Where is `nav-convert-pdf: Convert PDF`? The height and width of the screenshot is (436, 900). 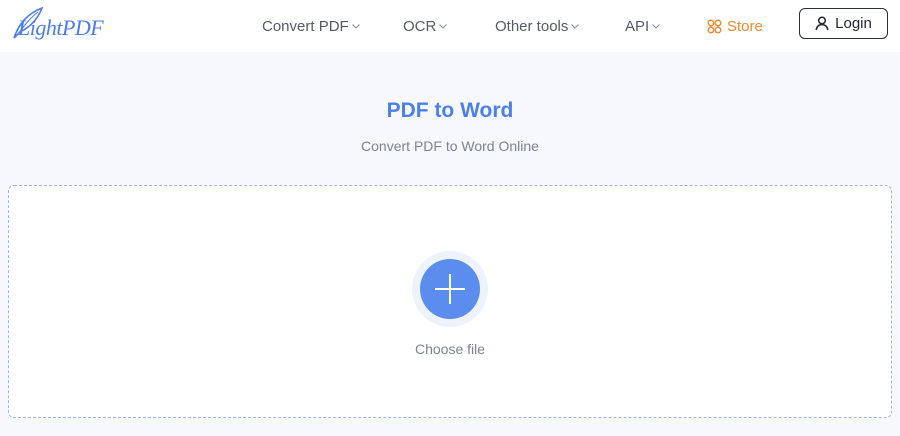
nav-convert-pdf: Convert PDF is located at coordinates (311, 26).